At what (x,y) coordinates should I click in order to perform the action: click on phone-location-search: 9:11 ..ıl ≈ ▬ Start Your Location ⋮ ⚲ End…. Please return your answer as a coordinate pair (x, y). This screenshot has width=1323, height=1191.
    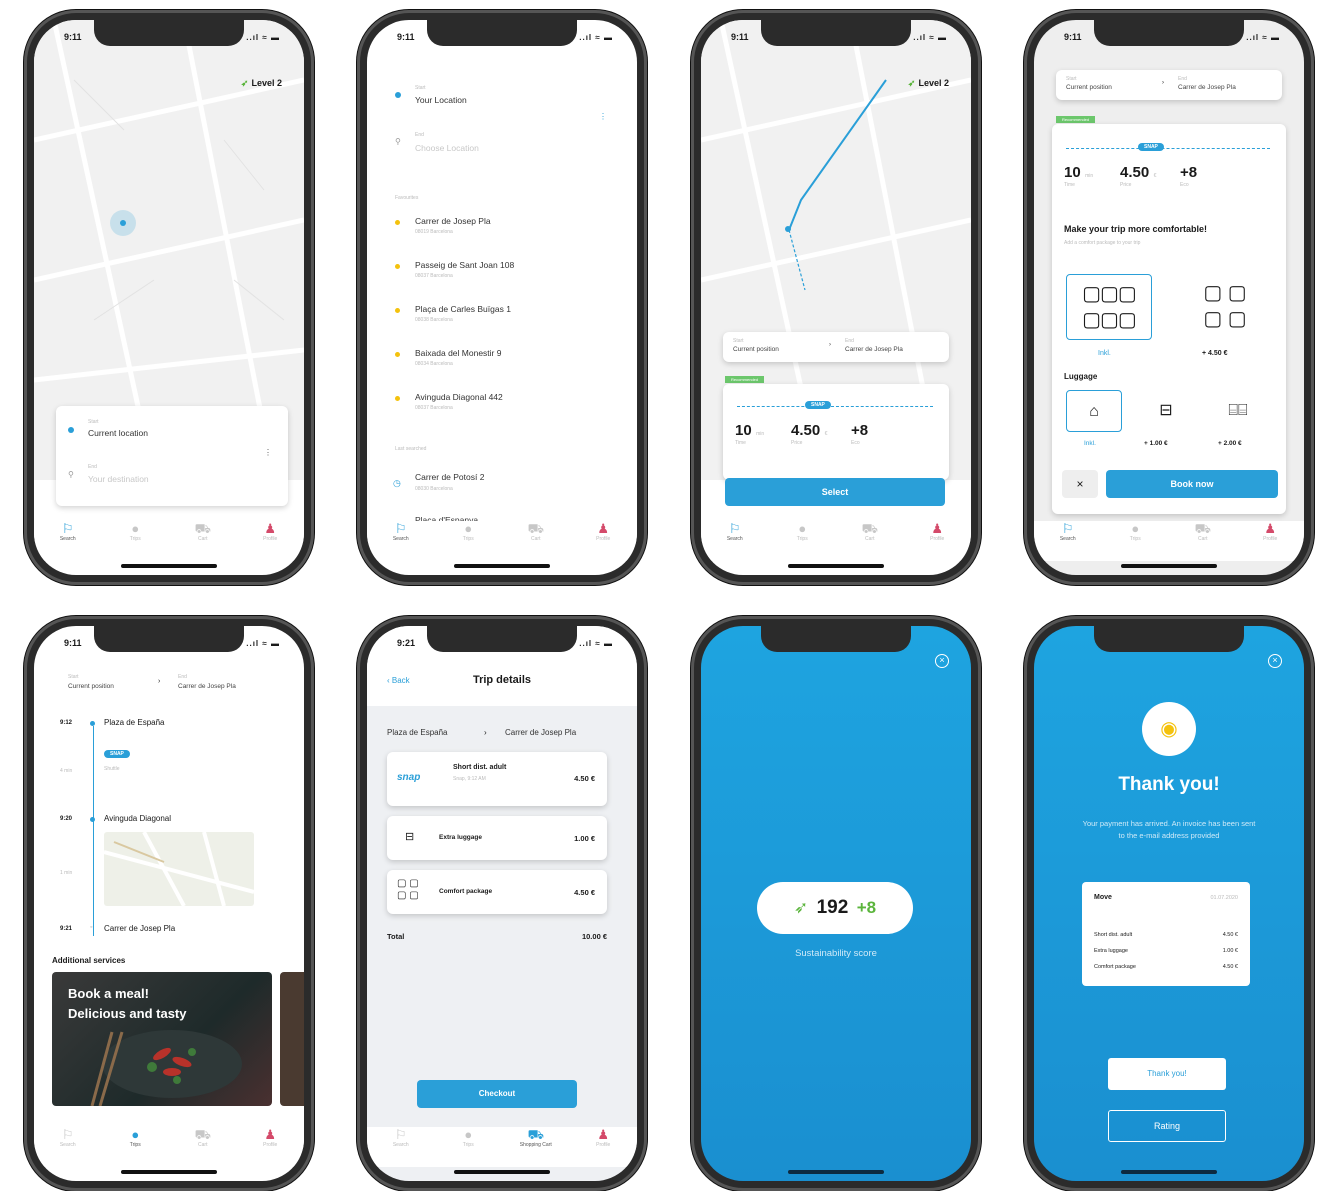
    Looking at the image, I should click on (502, 297).